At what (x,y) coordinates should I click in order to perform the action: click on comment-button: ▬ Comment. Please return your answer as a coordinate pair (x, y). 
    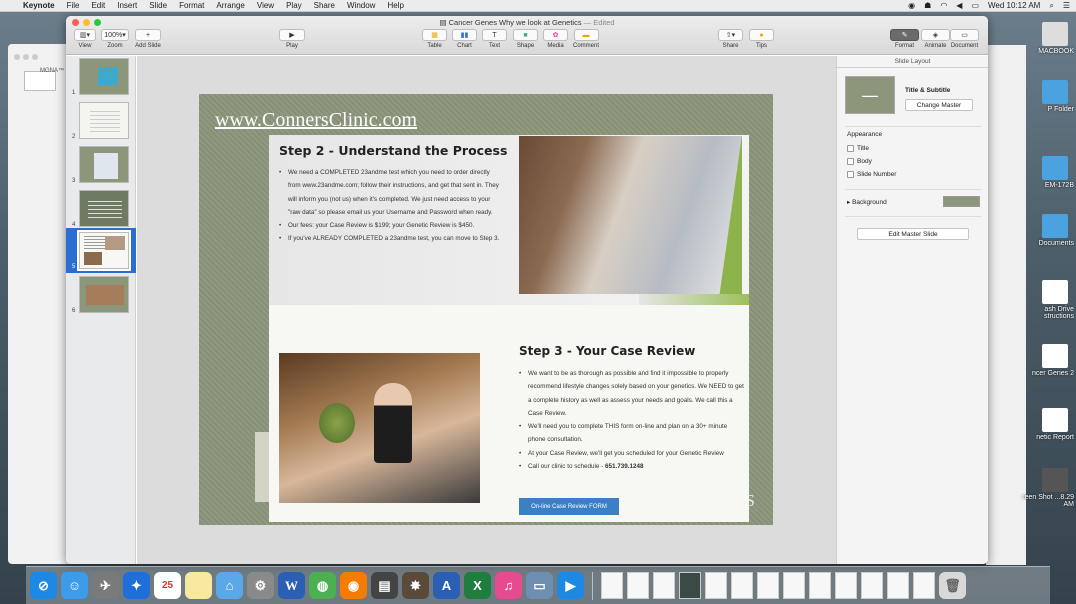
    Looking at the image, I should click on (586, 39).